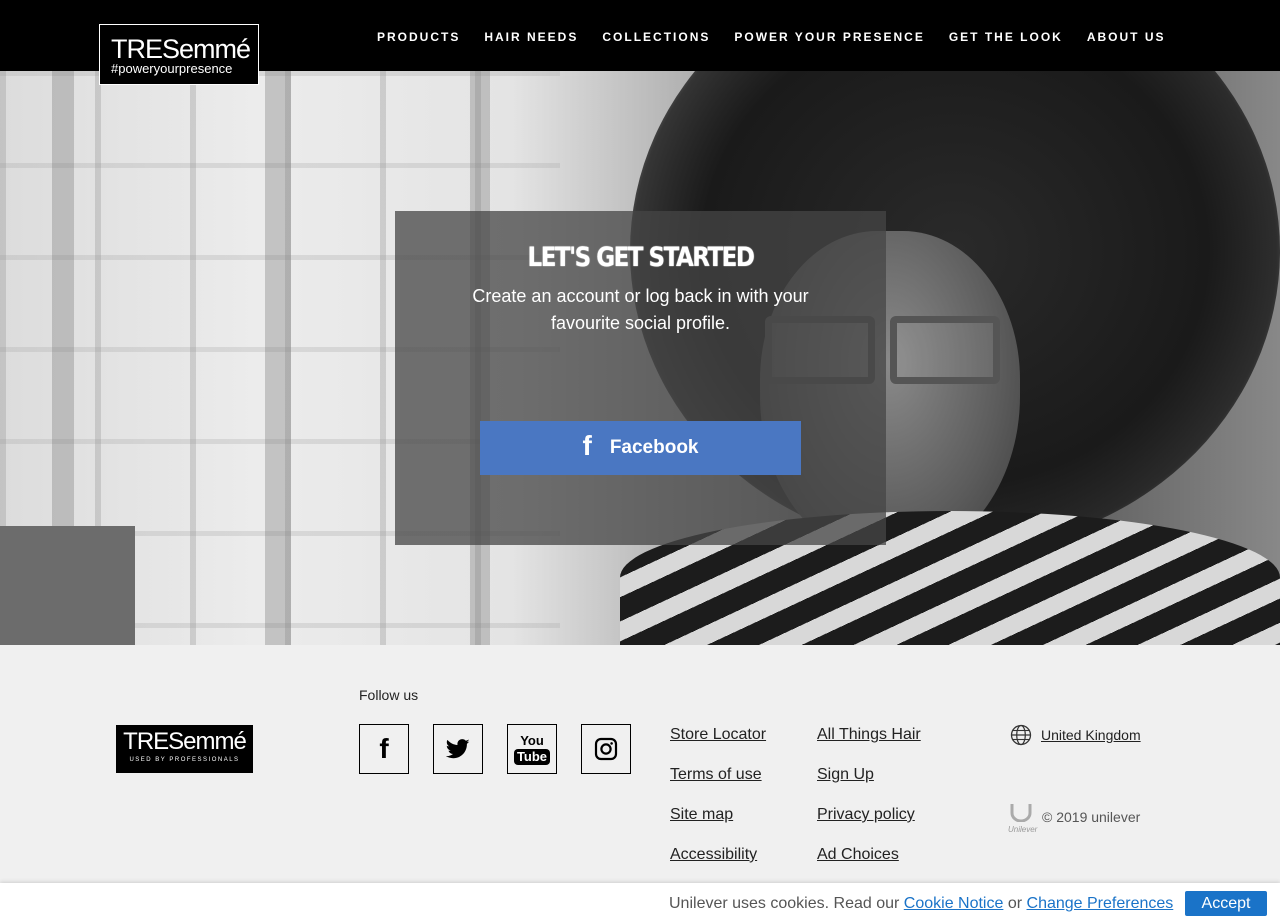 Image resolution: width=1280 pixels, height=924 pixels. Describe the element at coordinates (858, 855) in the screenshot. I see `footer-link-ad-choices: Ad Choices` at that location.